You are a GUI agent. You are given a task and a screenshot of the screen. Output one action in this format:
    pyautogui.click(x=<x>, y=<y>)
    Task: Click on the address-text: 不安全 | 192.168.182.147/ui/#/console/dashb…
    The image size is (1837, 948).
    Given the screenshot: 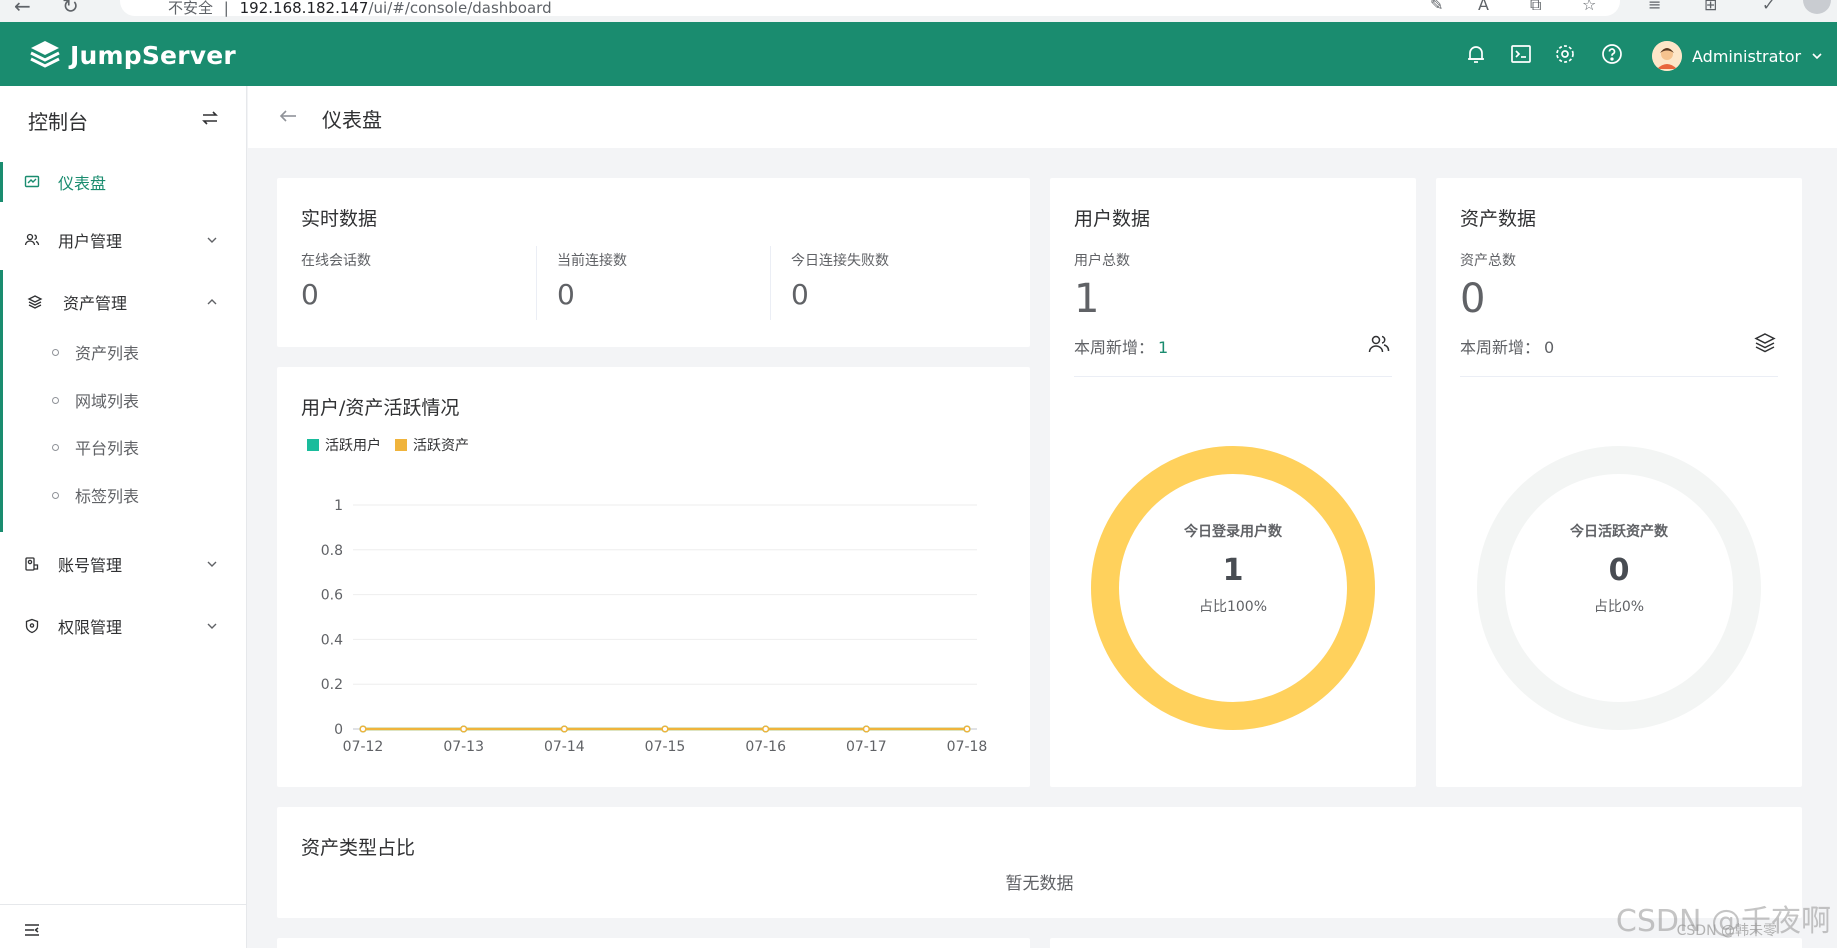 What is the action you would take?
    pyautogui.click(x=360, y=9)
    